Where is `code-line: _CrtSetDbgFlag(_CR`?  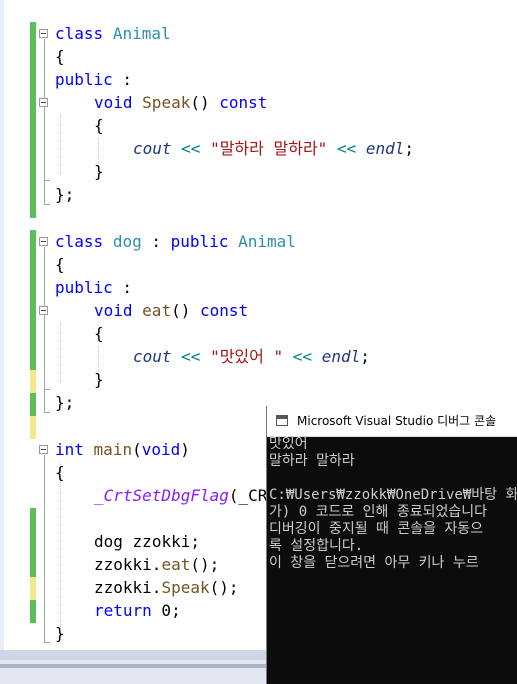
code-line: _CrtSetDbgFlag(_CR is located at coordinates (180, 495).